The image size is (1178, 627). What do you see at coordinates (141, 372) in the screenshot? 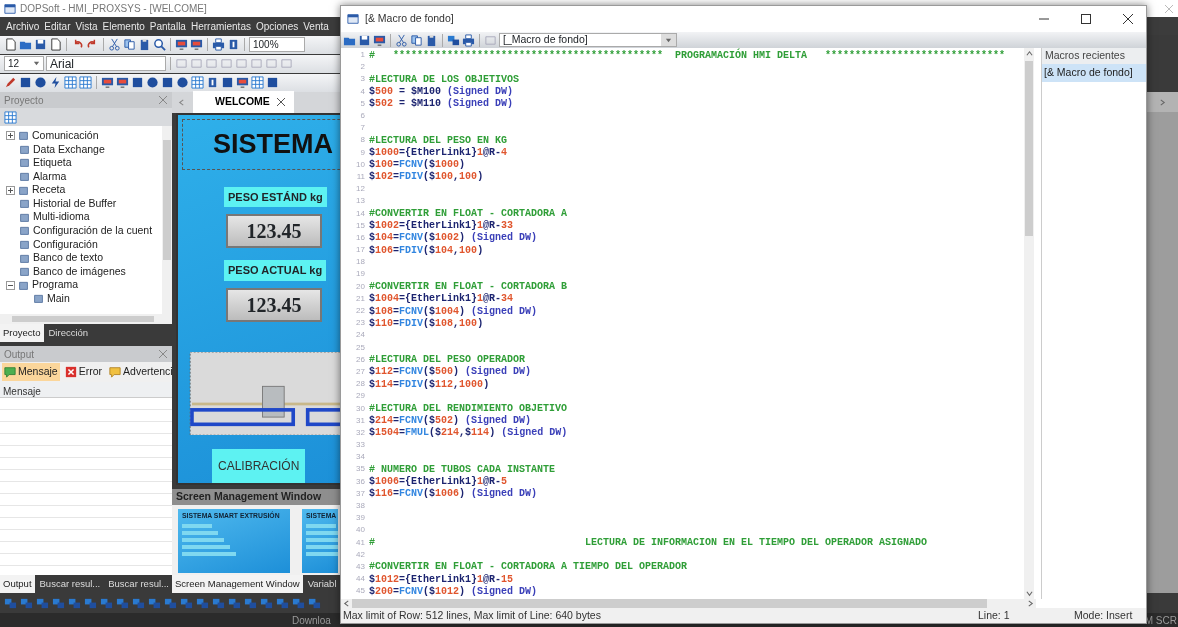
I see `filter-button: Advertenci` at bounding box center [141, 372].